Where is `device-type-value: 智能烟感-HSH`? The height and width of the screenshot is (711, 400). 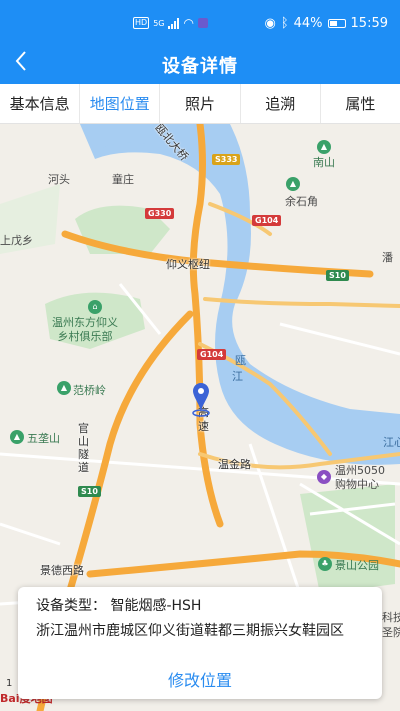 device-type-value: 智能烟感-HSH is located at coordinates (156, 606).